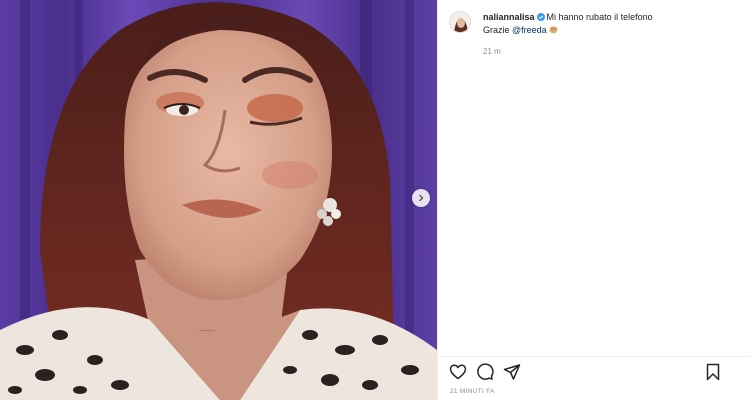 The width and height of the screenshot is (750, 400). I want to click on verified-badge-icon, so click(540, 17).